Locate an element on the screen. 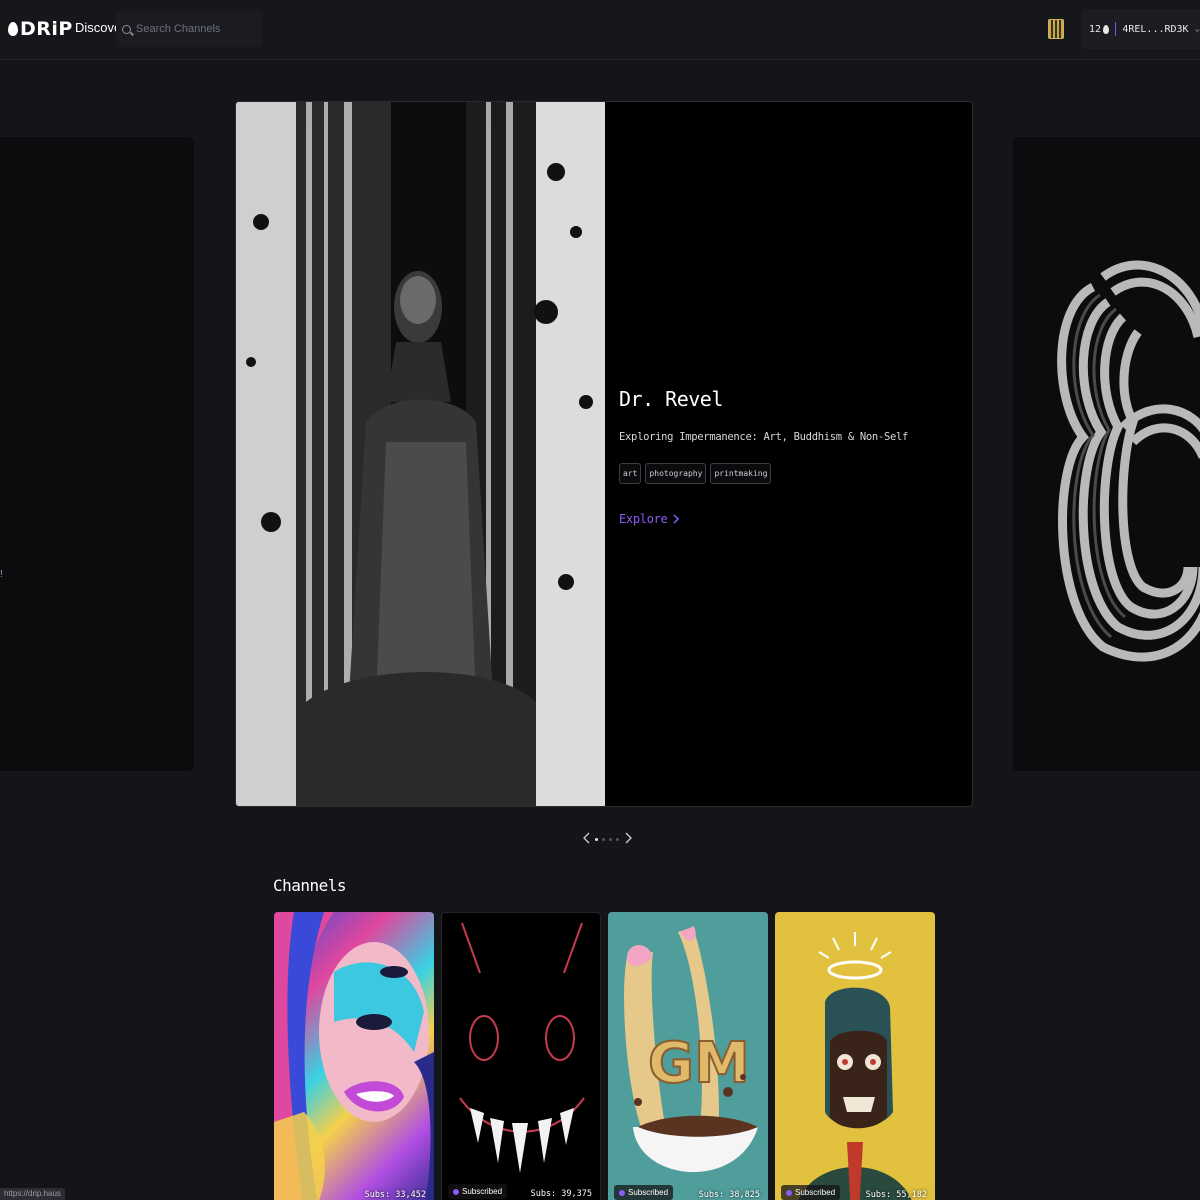  channel-card: Subscribed Subs: 39,375 is located at coordinates (521, 1056).